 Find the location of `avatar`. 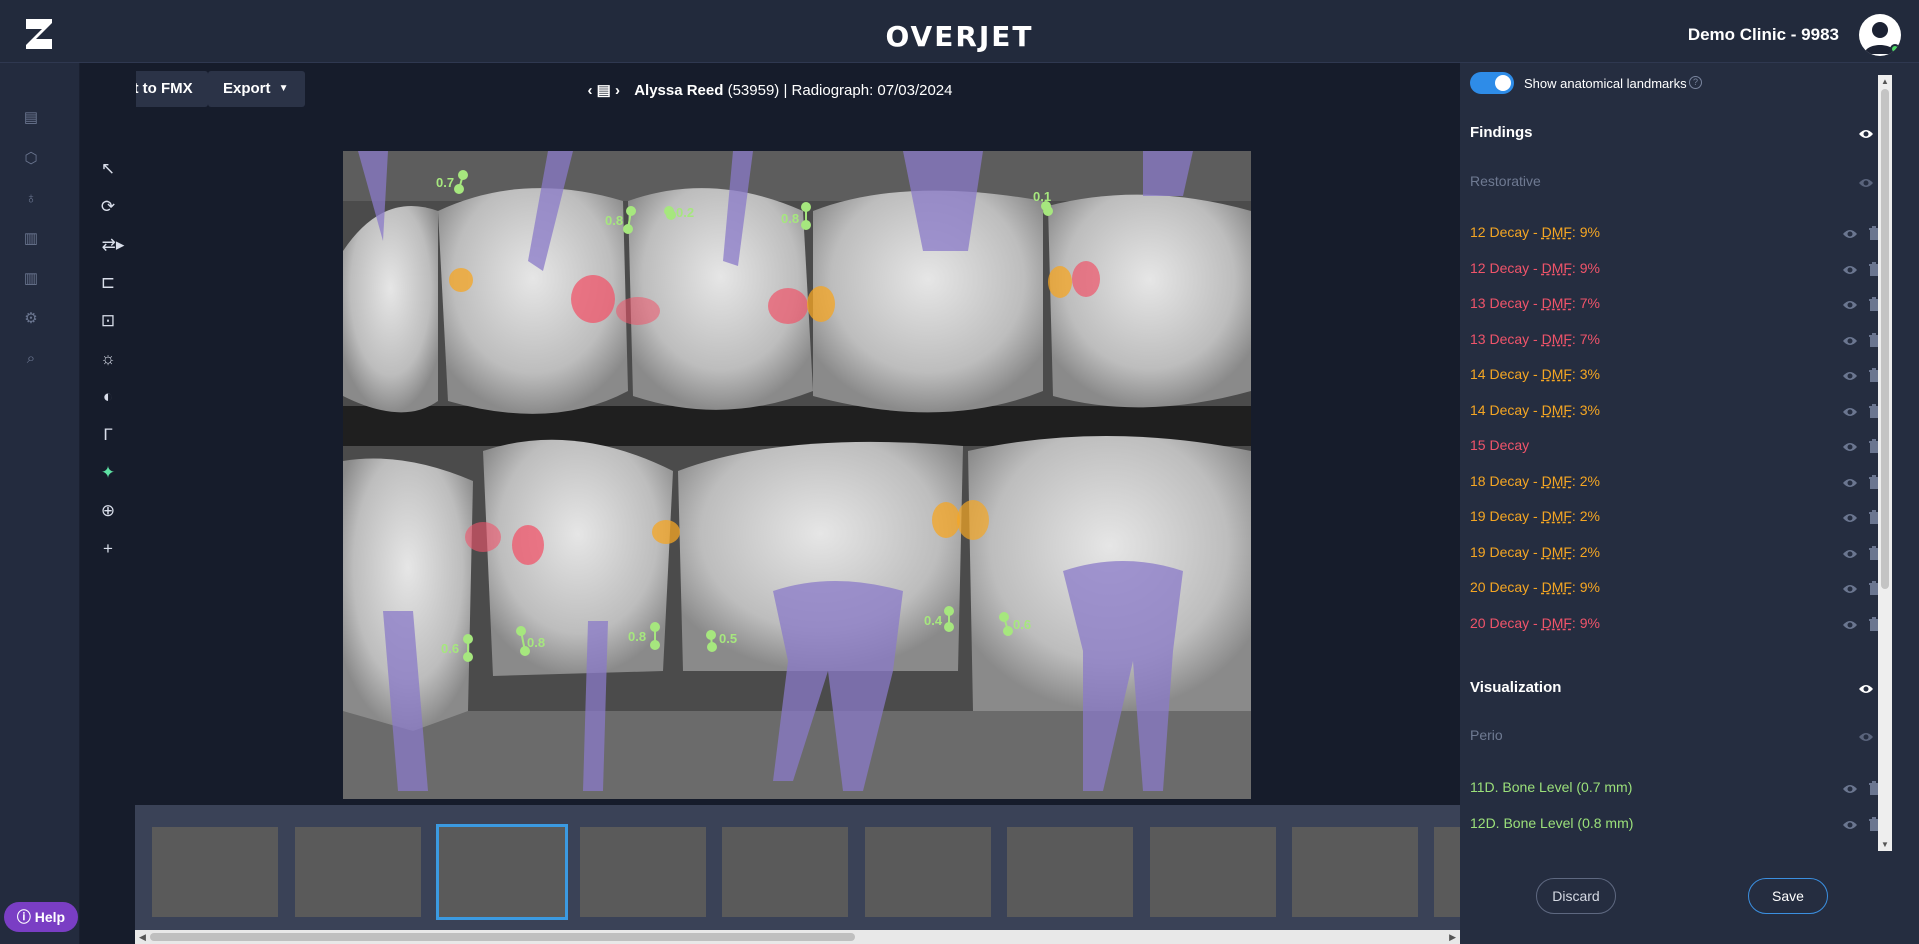

avatar is located at coordinates (1880, 35).